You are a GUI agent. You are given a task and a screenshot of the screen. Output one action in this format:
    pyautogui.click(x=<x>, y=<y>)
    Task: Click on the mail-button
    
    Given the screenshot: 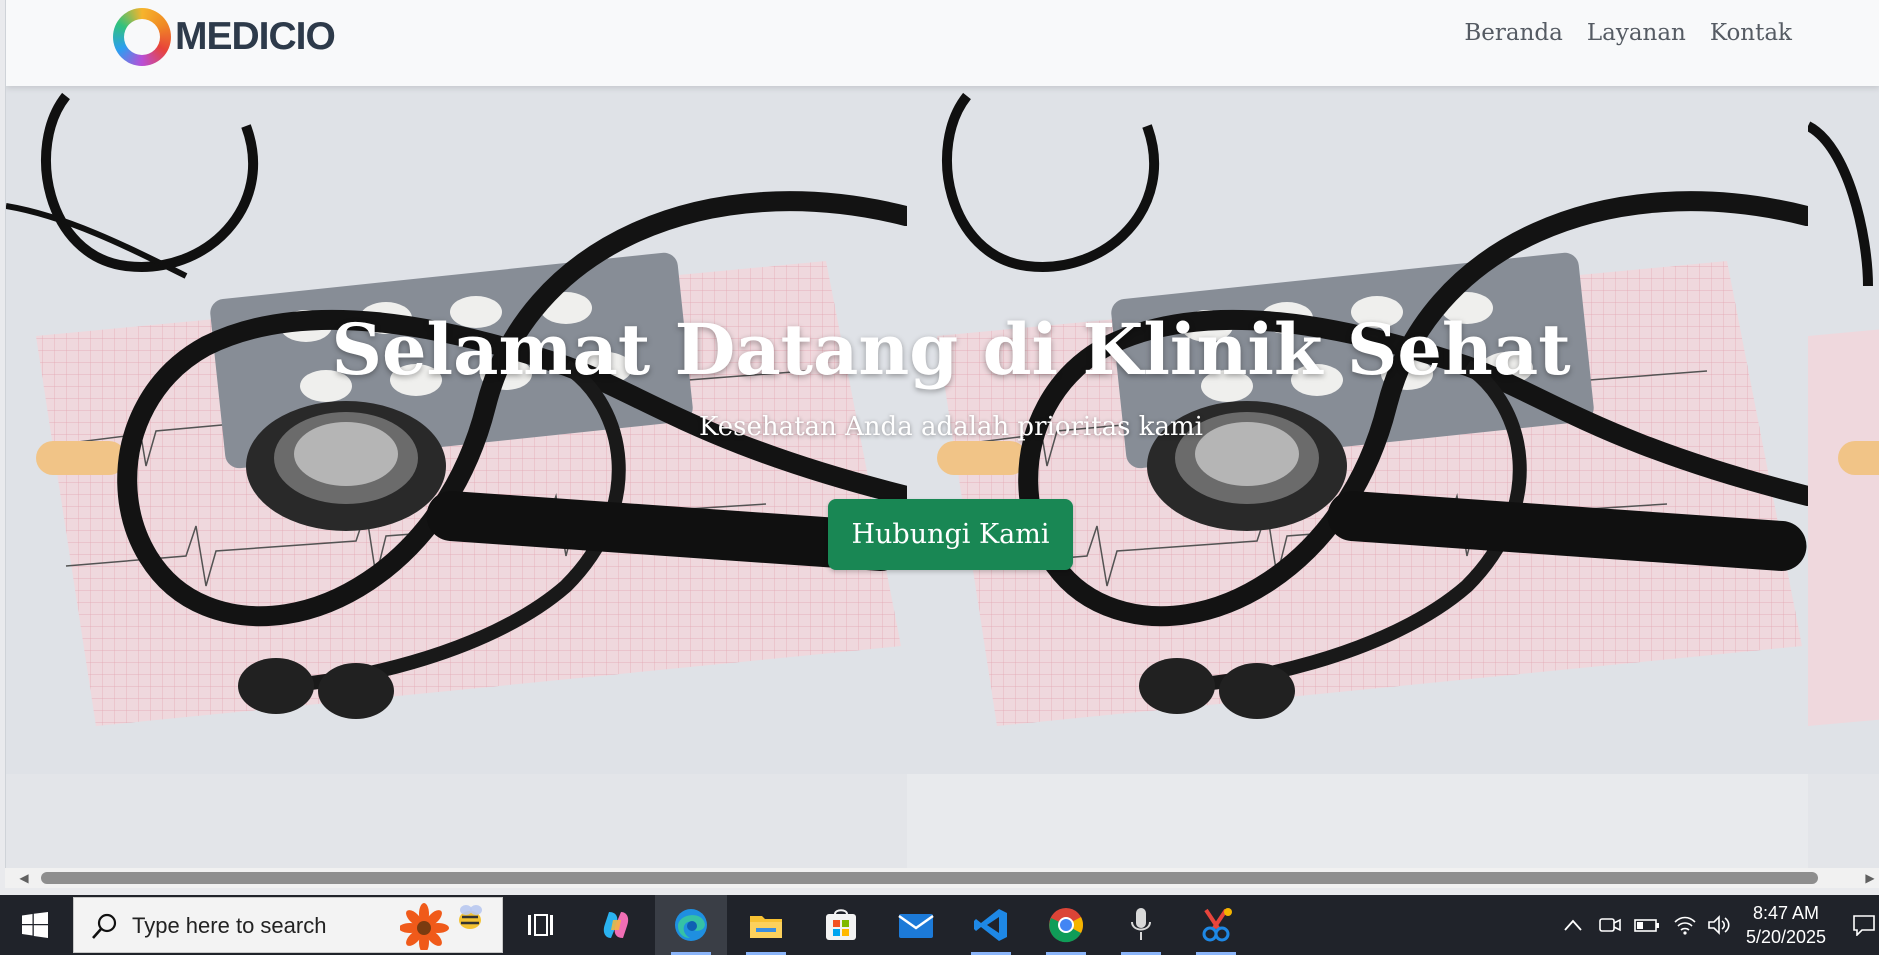 What is the action you would take?
    pyautogui.click(x=916, y=925)
    